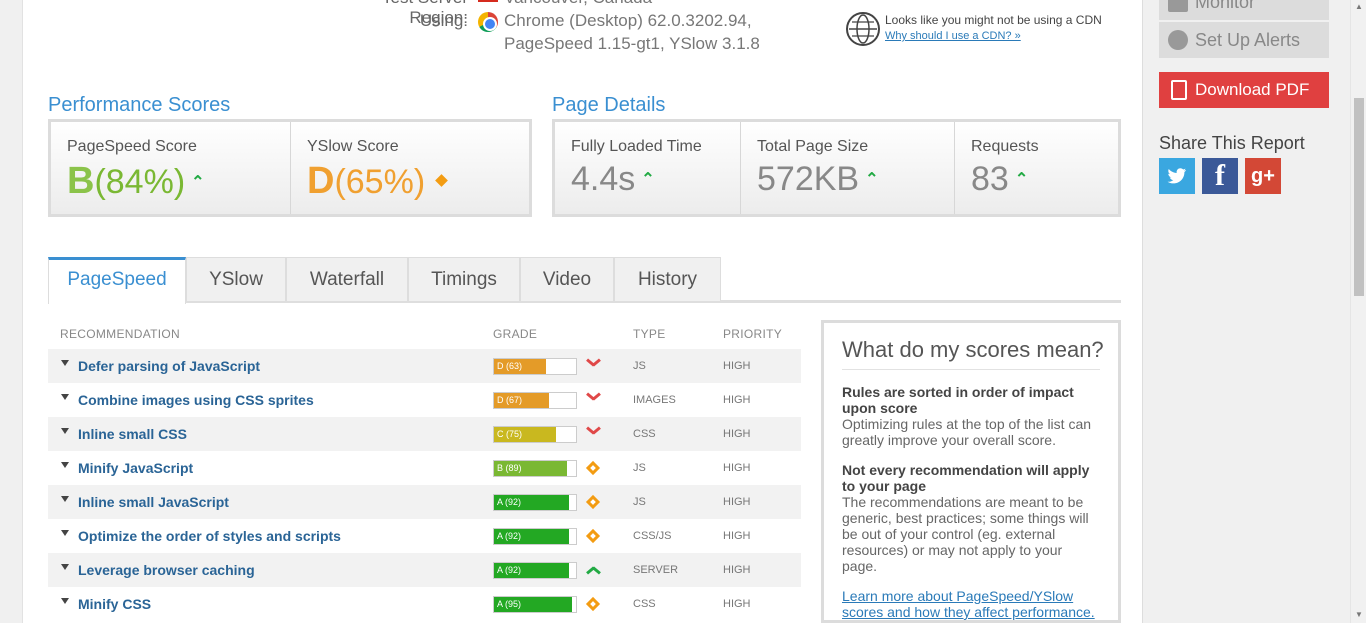 Image resolution: width=1366 pixels, height=623 pixels. What do you see at coordinates (424, 604) in the screenshot?
I see `table-row: Minify CSS A (95) CSS HIGH` at bounding box center [424, 604].